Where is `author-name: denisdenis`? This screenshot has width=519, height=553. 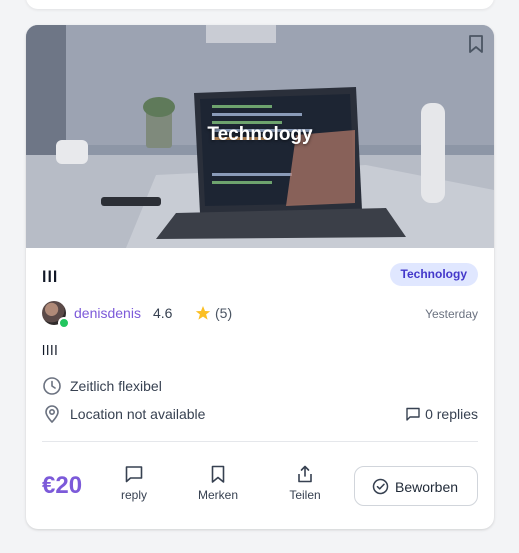 author-name: denisdenis is located at coordinates (107, 313).